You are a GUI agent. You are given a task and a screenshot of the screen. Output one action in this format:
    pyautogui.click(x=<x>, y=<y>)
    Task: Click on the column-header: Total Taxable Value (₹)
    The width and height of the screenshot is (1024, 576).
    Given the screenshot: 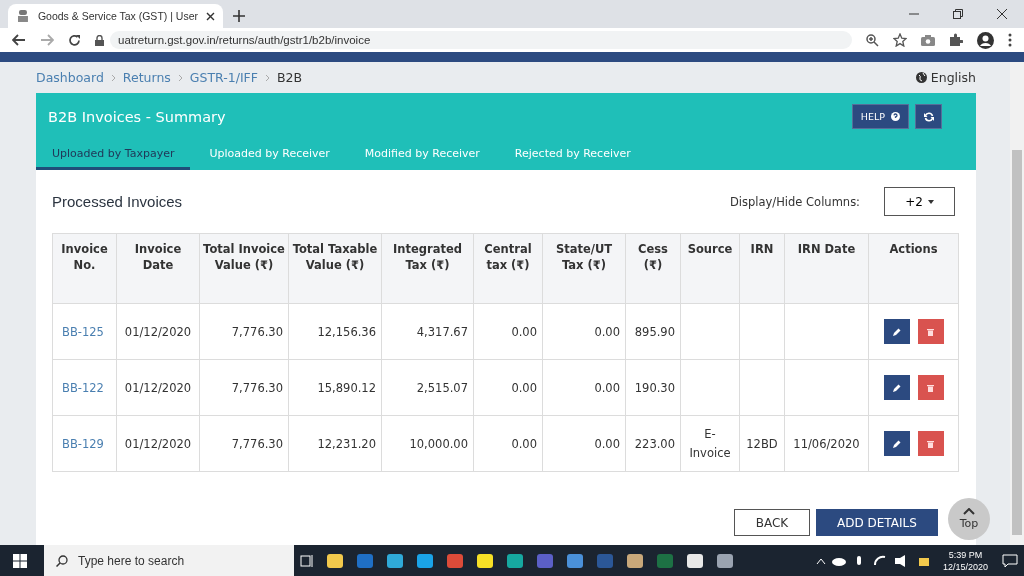 What is the action you would take?
    pyautogui.click(x=335, y=257)
    